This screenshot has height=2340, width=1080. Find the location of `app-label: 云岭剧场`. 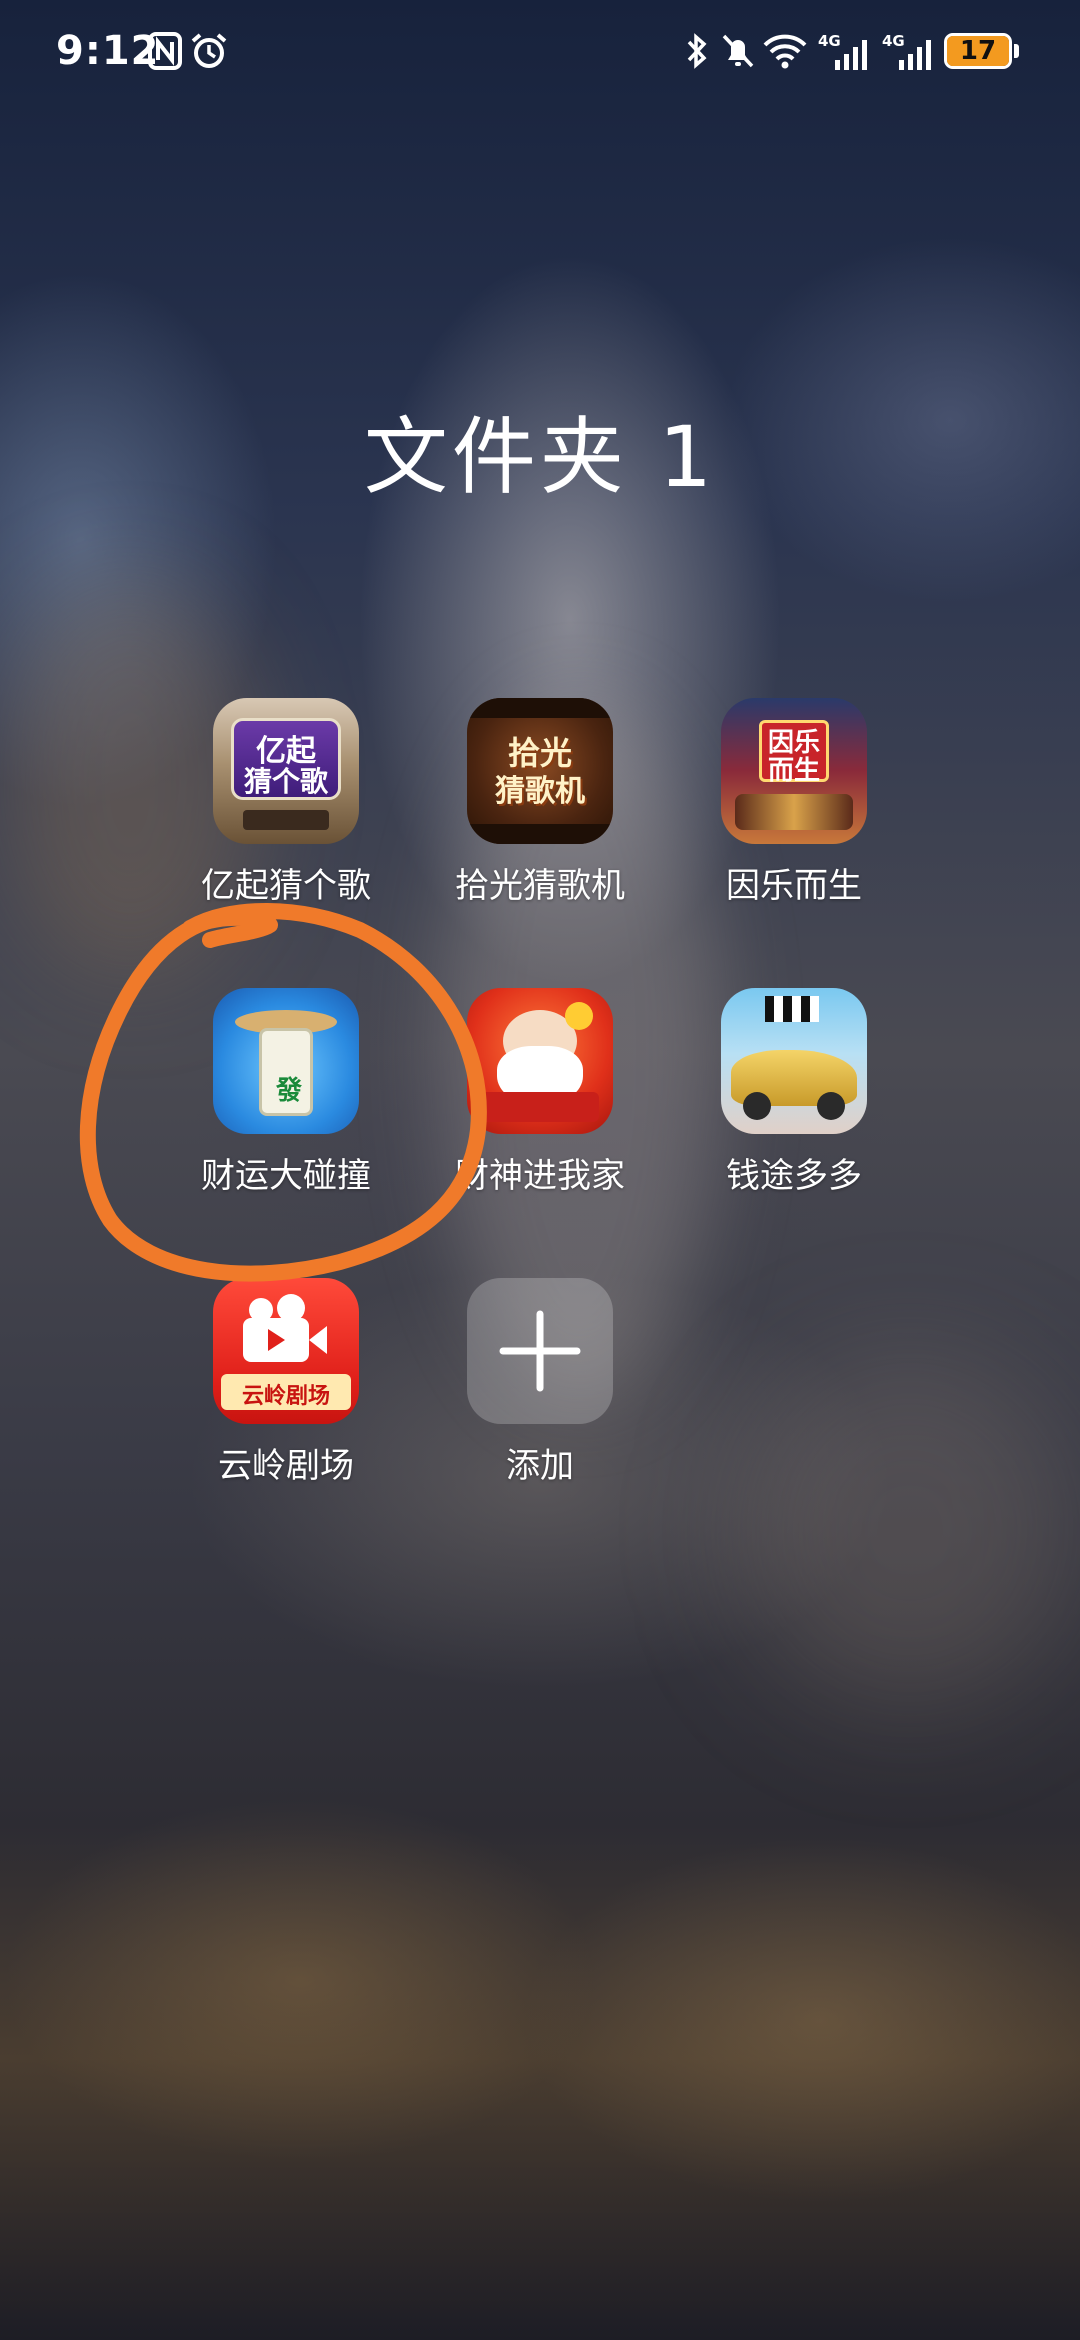

app-label: 云岭剧场 is located at coordinates (286, 1466).